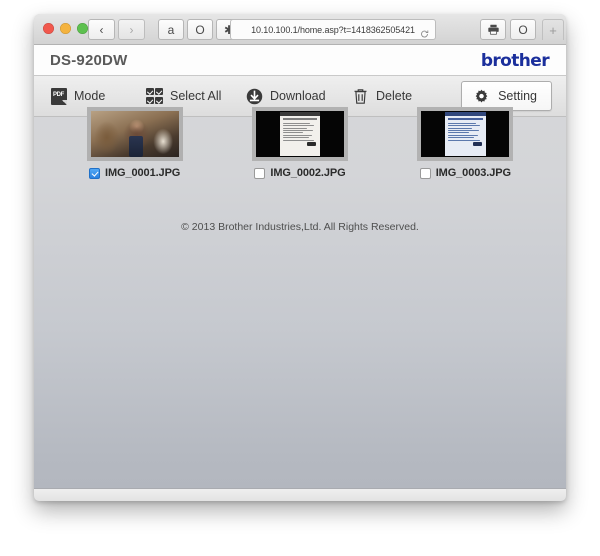 The image size is (600, 556). I want to click on delete-button: Delete, so click(382, 96).